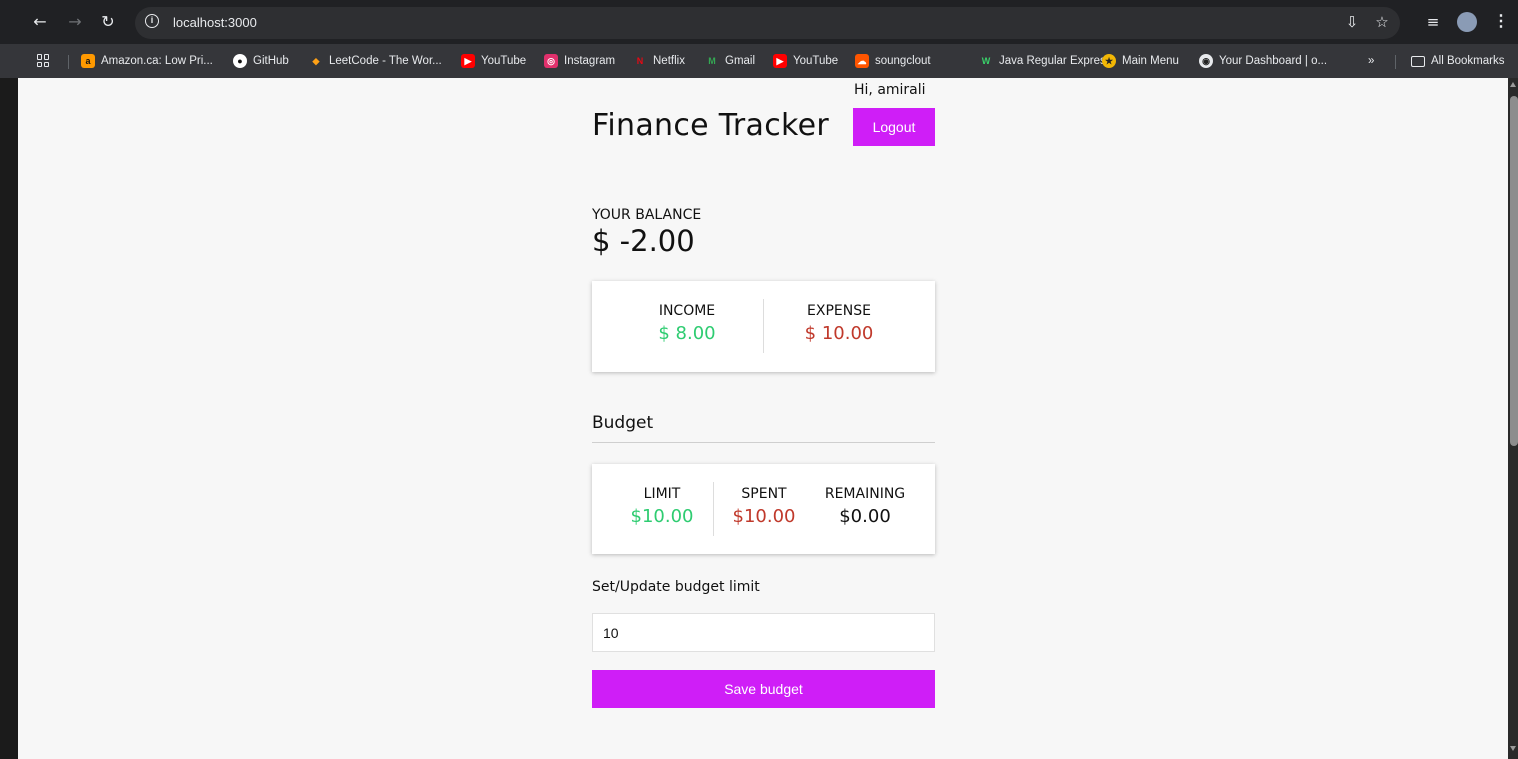 The image size is (1518, 759). I want to click on spent-label: SPENT, so click(764, 494).